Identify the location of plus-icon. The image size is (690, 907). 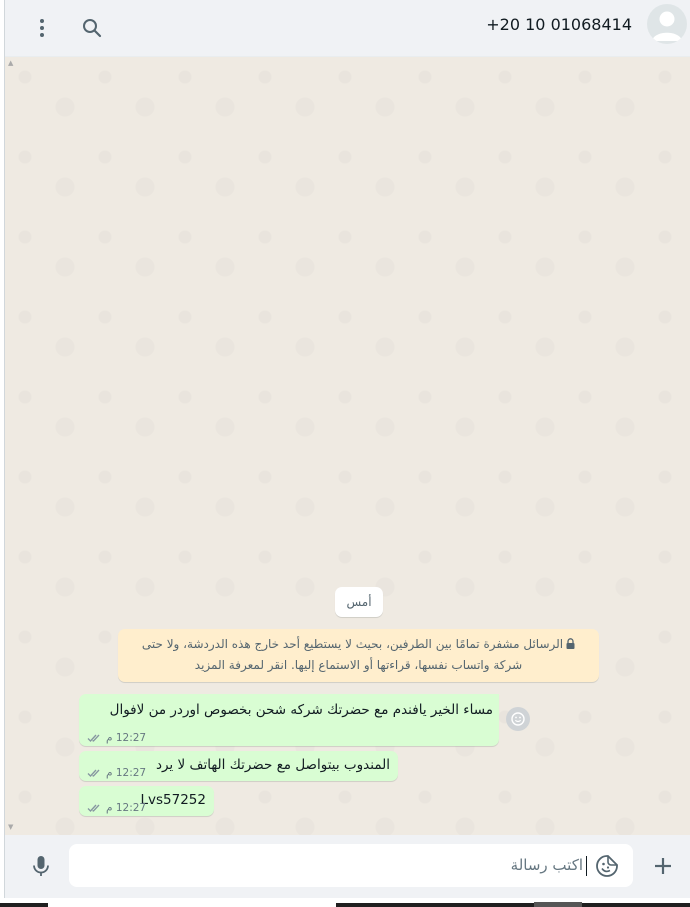
(663, 866).